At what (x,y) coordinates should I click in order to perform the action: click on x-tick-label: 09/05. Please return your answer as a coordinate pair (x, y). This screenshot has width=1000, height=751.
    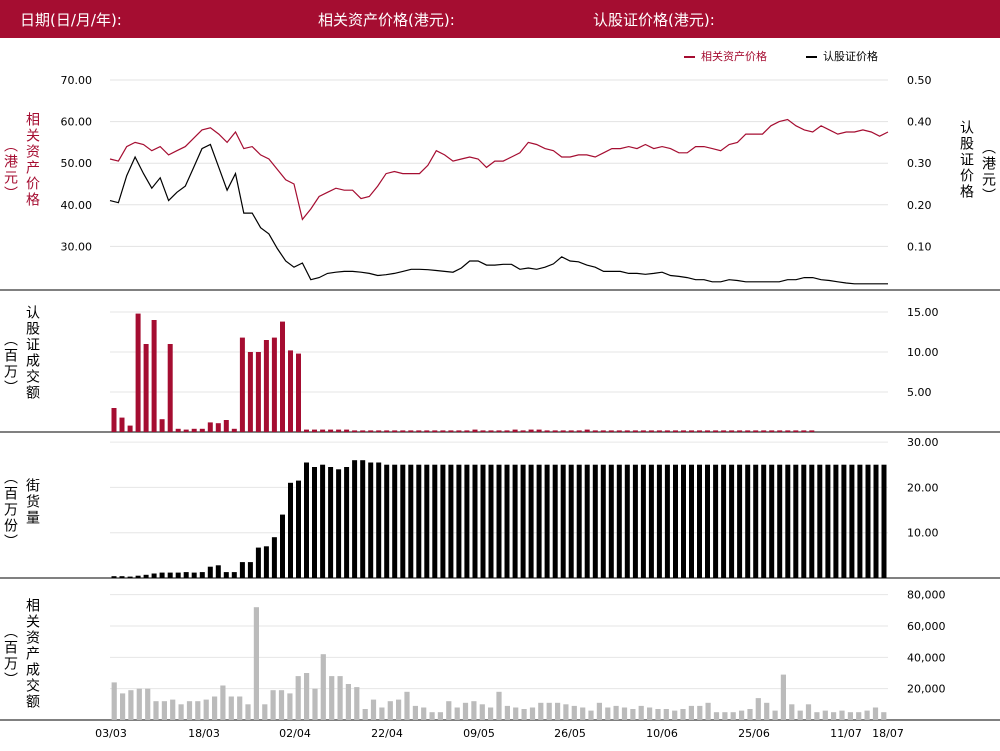
    Looking at the image, I should click on (479, 733).